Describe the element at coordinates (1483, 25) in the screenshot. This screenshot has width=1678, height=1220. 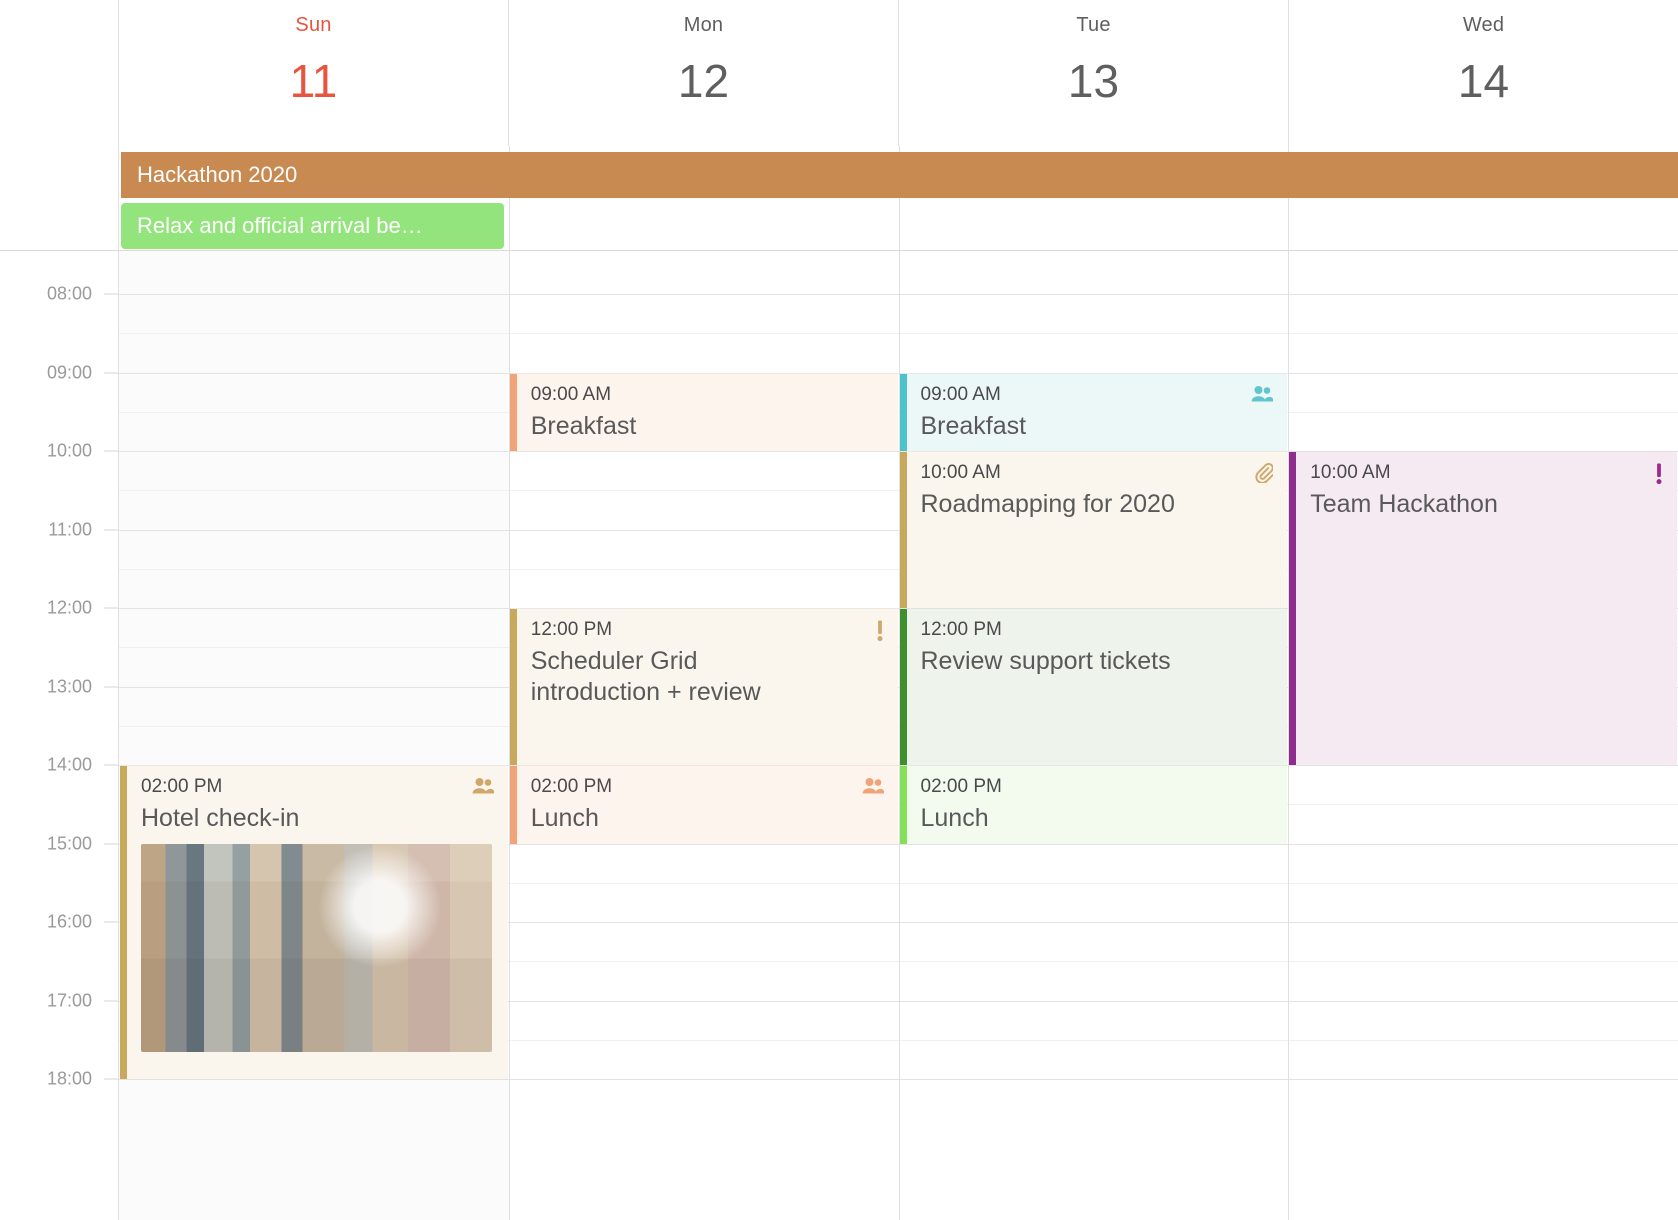
I see `day-of-week-label: Wed` at that location.